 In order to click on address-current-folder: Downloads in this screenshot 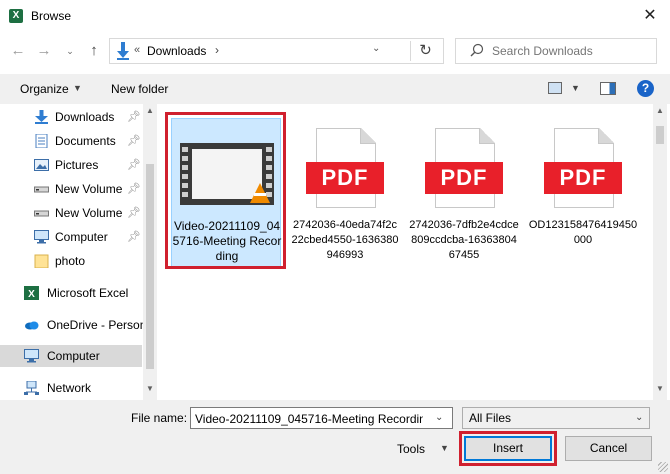, I will do `click(176, 51)`.